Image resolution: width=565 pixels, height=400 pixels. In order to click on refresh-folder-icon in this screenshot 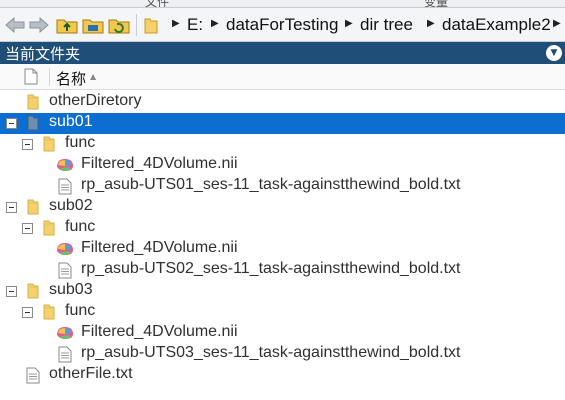, I will do `click(119, 26)`.